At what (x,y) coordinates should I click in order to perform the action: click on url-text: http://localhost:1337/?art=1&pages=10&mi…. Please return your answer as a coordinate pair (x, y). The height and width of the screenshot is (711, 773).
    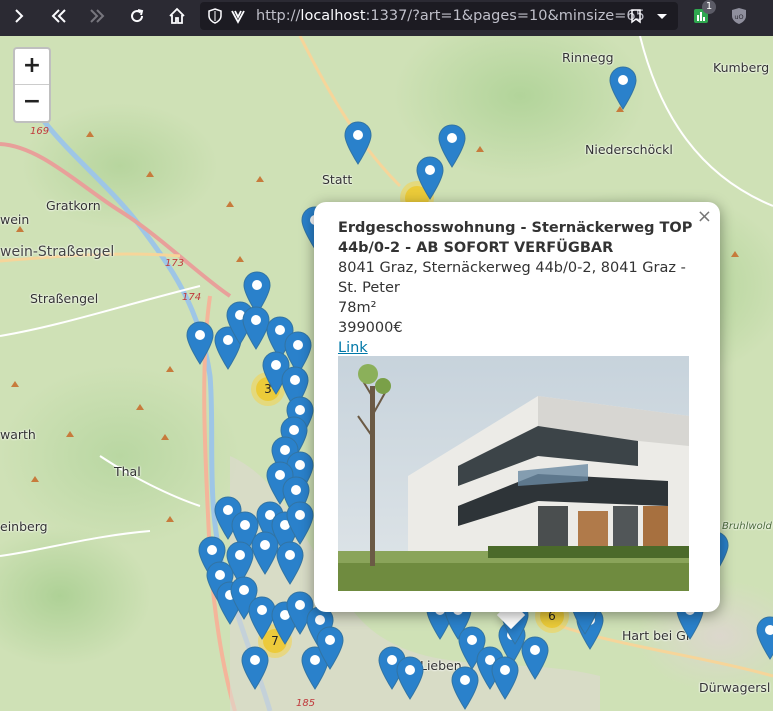
    Looking at the image, I should click on (450, 16).